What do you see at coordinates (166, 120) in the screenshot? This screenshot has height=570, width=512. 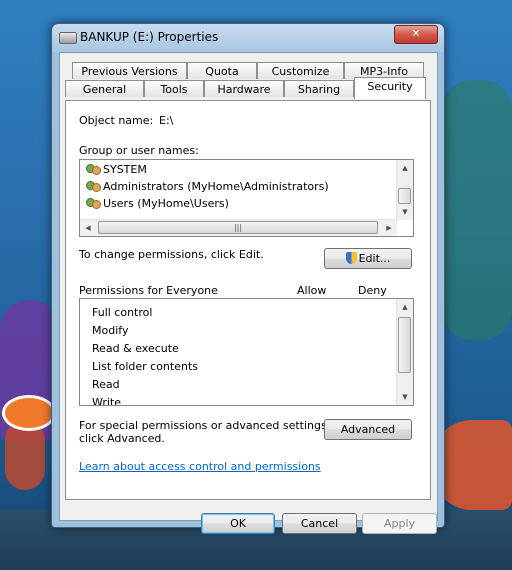 I see `object-name-value: E:\` at bounding box center [166, 120].